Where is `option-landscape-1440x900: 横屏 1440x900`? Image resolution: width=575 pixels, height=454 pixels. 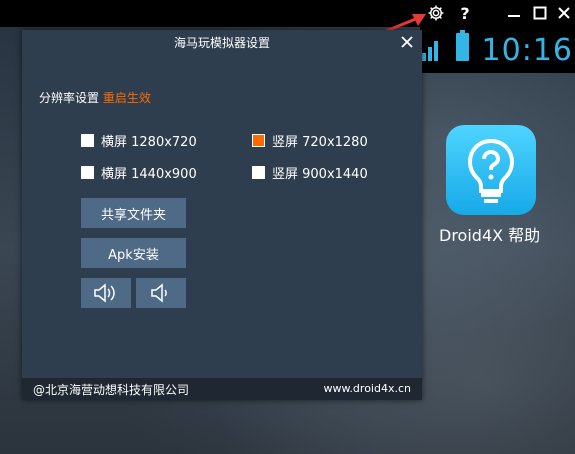 option-landscape-1440x900: 横屏 1440x900 is located at coordinates (139, 172).